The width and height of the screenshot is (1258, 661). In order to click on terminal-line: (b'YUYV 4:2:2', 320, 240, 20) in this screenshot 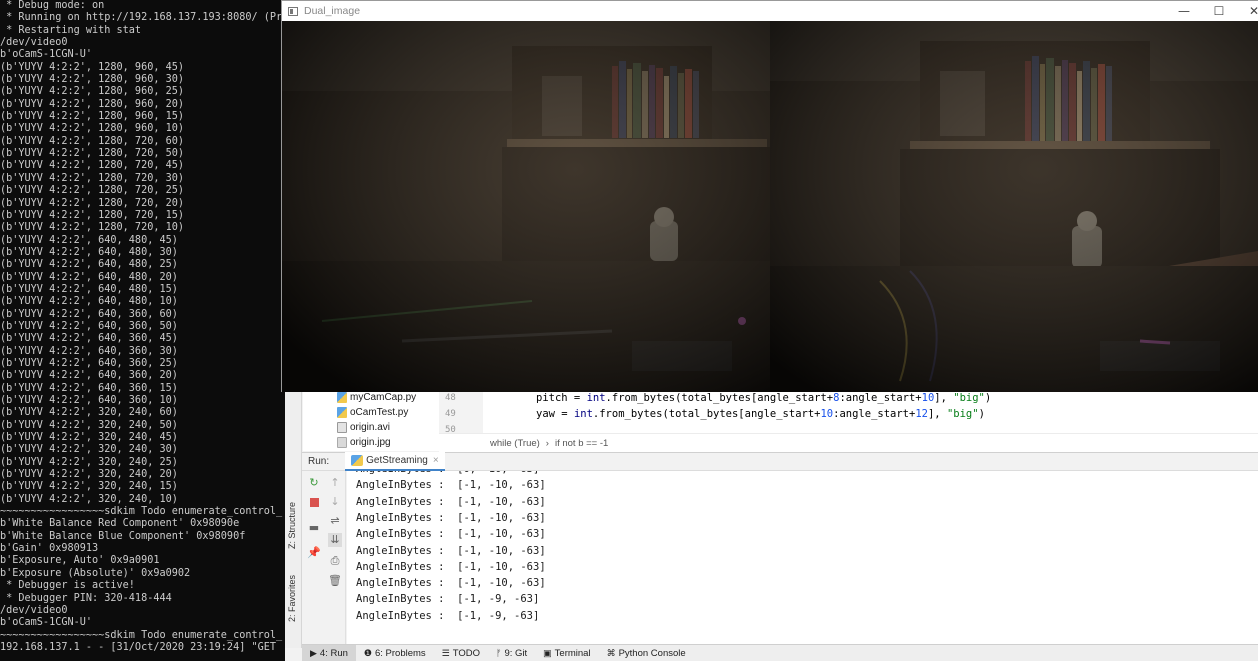, I will do `click(89, 475)`.